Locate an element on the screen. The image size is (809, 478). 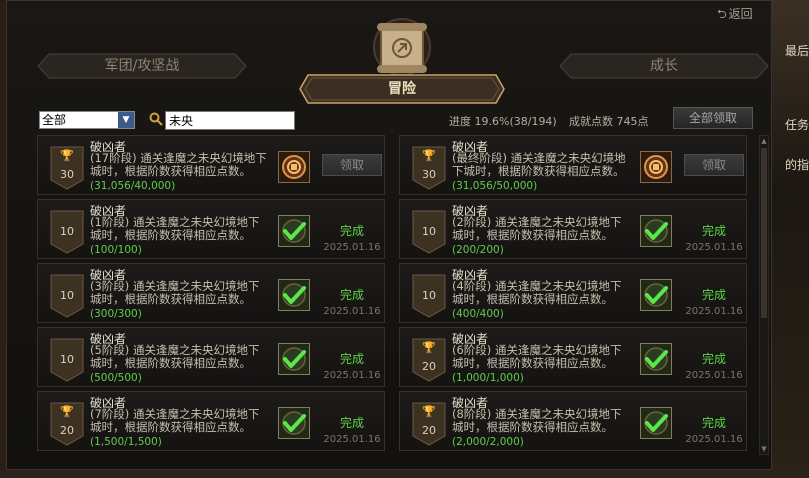
category-select-value: 全部 is located at coordinates (54, 120).